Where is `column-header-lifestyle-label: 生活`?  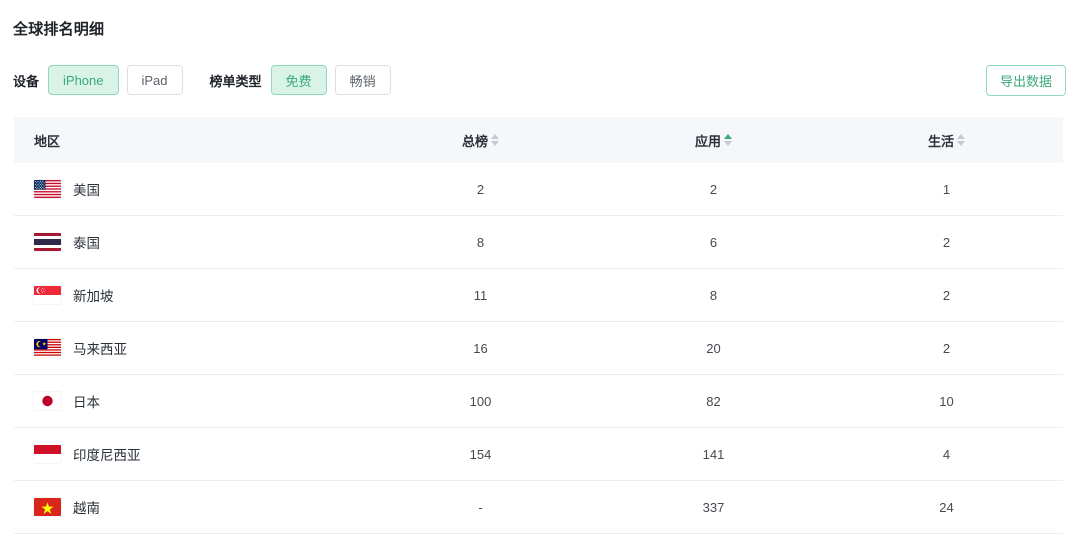
column-header-lifestyle-label: 生活 is located at coordinates (940, 141).